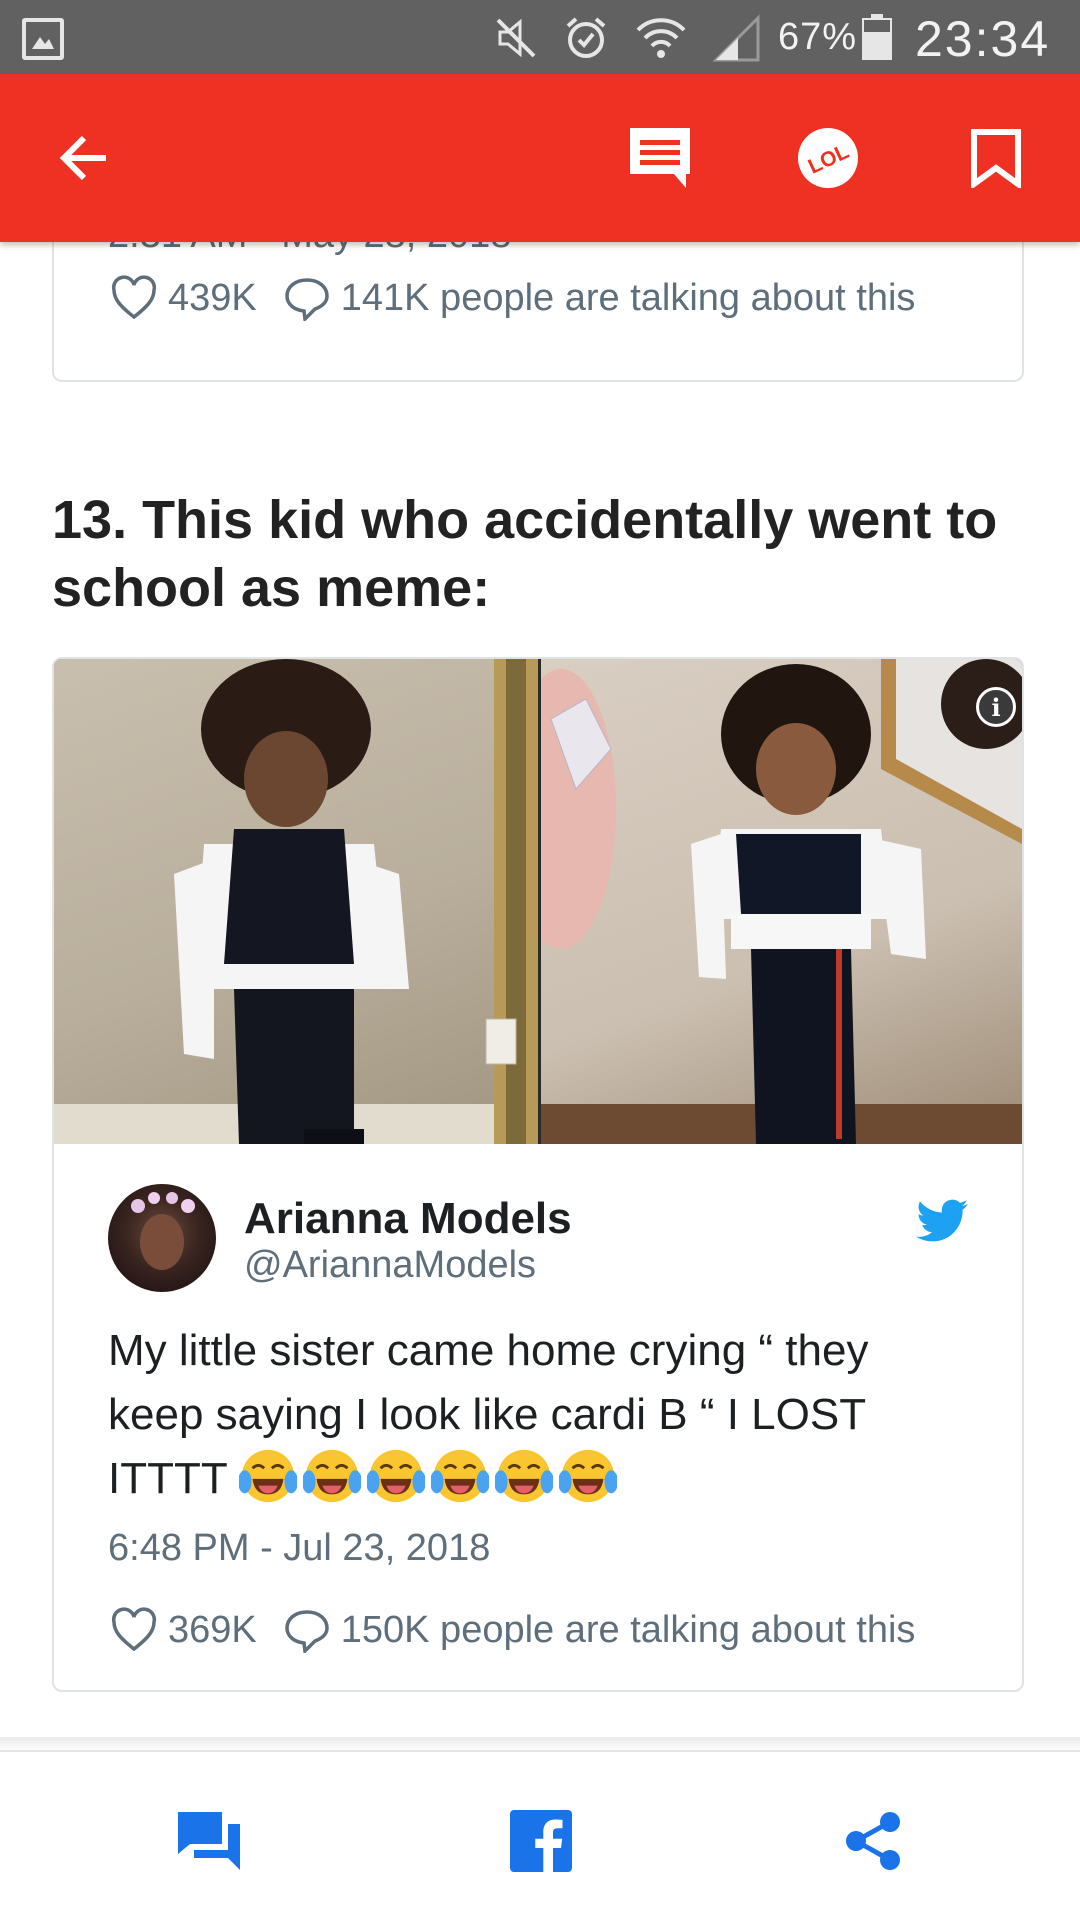 The height and width of the screenshot is (1922, 1080). I want to click on author-name: Arianna Models, so click(408, 1218).